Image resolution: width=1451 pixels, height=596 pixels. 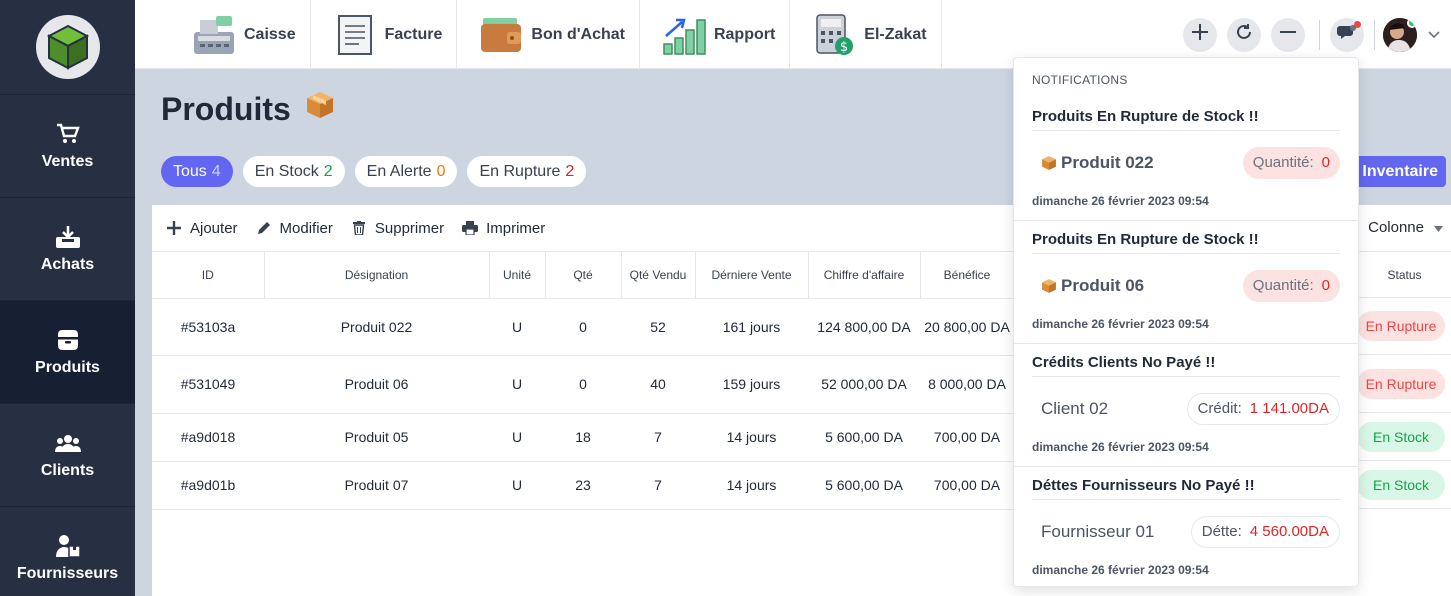 What do you see at coordinates (967, 275) in the screenshot?
I see `column-header-benefice: Bénéfice` at bounding box center [967, 275].